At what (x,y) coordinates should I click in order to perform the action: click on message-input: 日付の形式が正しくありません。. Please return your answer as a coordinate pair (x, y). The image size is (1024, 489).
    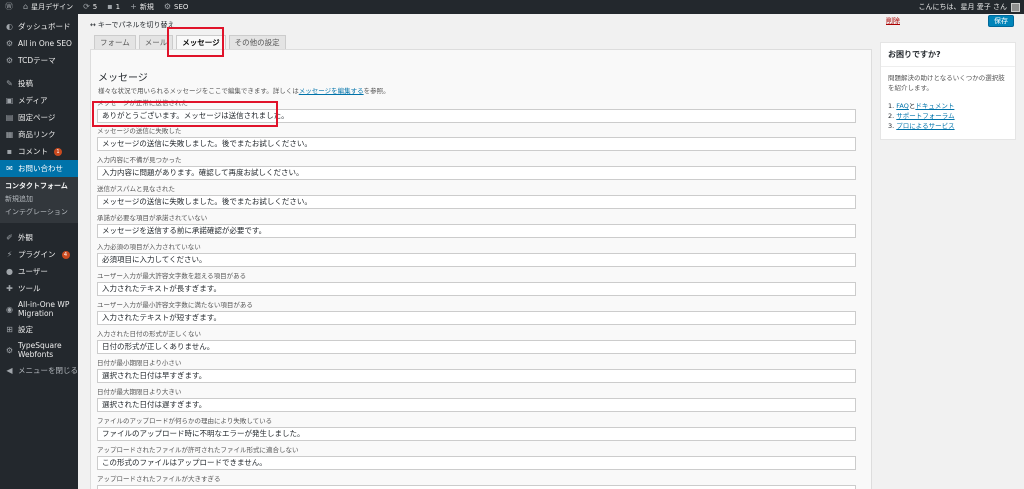
    Looking at the image, I should click on (476, 347).